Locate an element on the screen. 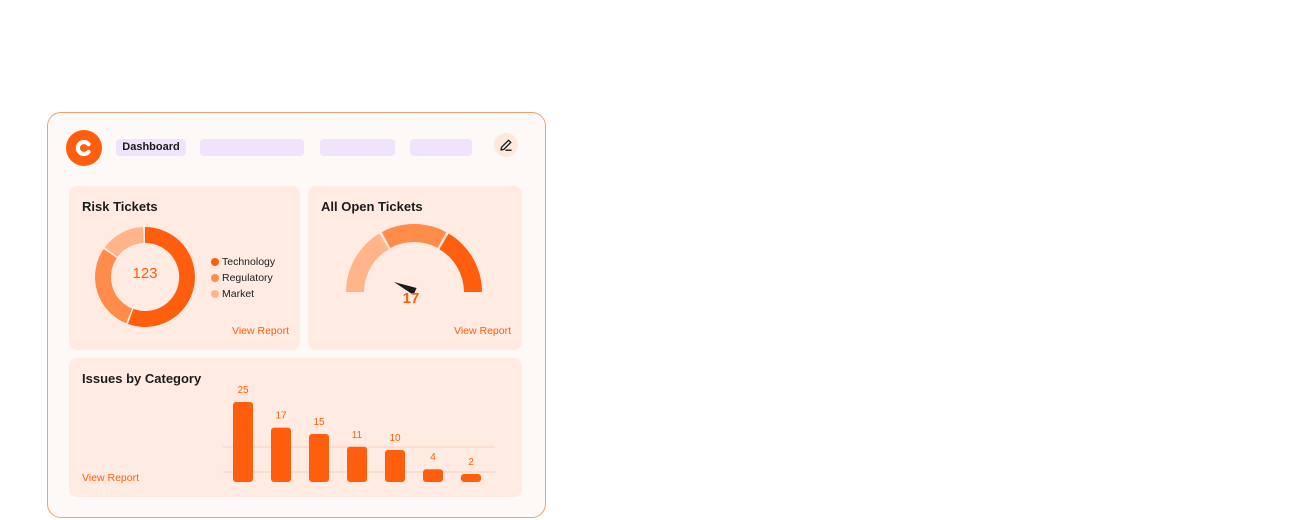  c-logo-icon is located at coordinates (83, 148).